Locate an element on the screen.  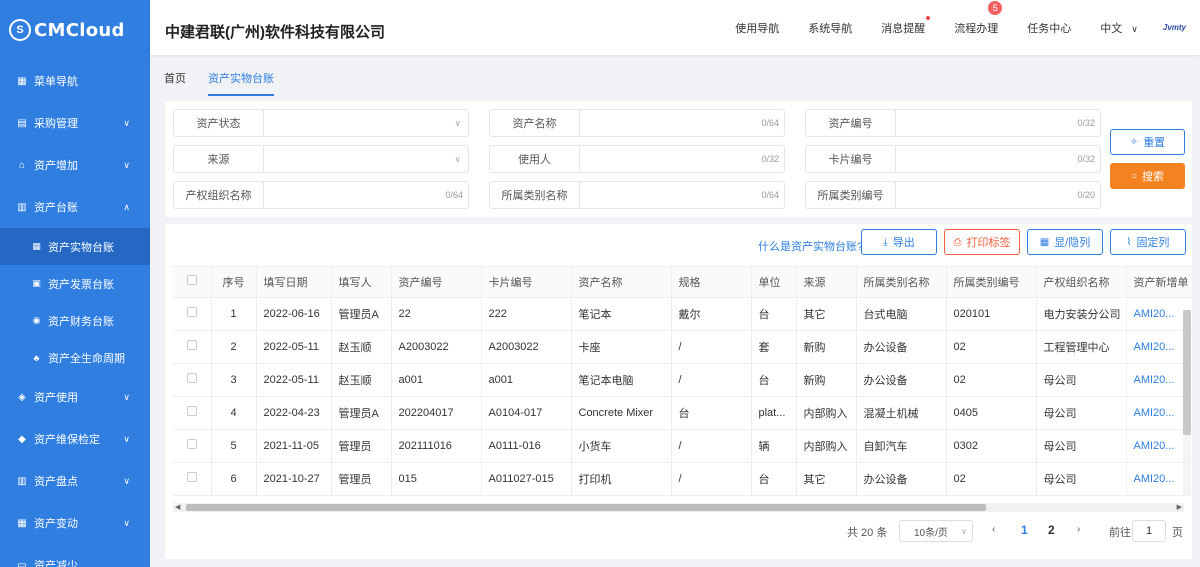
asset-code-input: 资产编号 0/32 is located at coordinates (953, 123).